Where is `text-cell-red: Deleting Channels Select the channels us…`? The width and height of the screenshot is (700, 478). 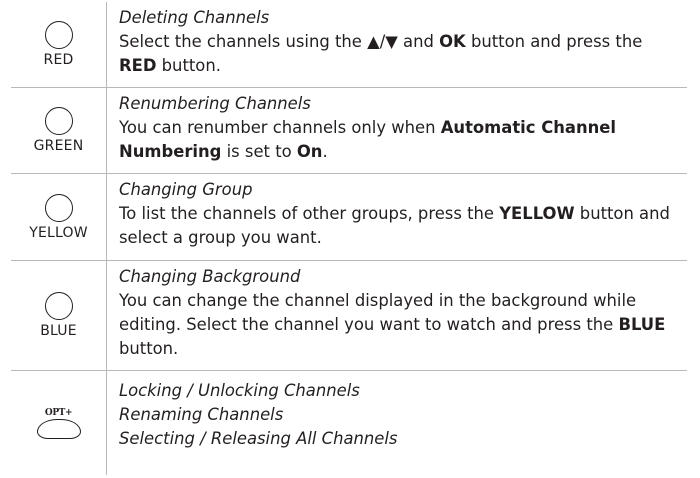
text-cell-red: Deleting Channels Select the channels us… is located at coordinates (397, 44).